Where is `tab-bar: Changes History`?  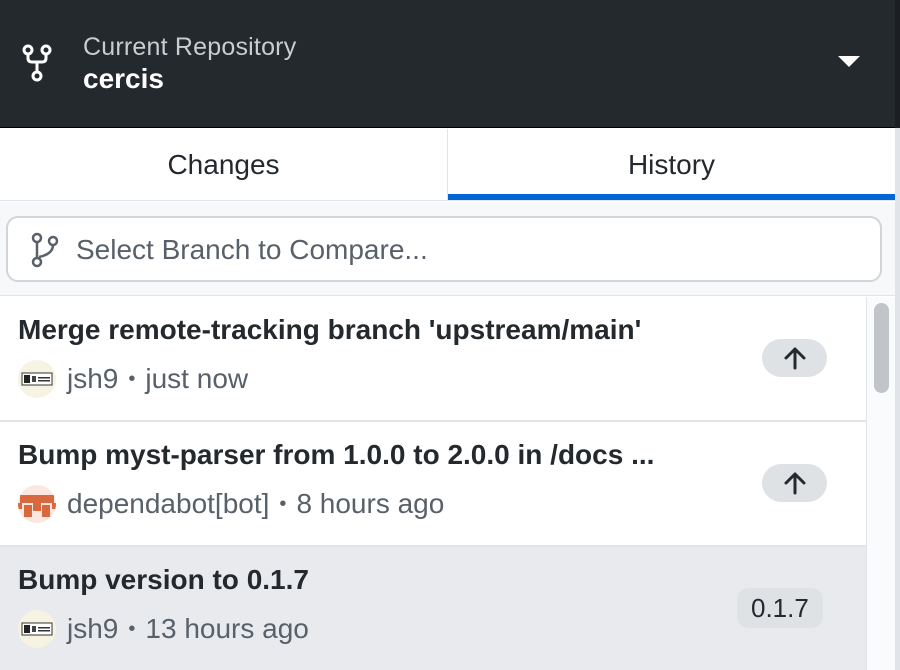
tab-bar: Changes History is located at coordinates (447, 165).